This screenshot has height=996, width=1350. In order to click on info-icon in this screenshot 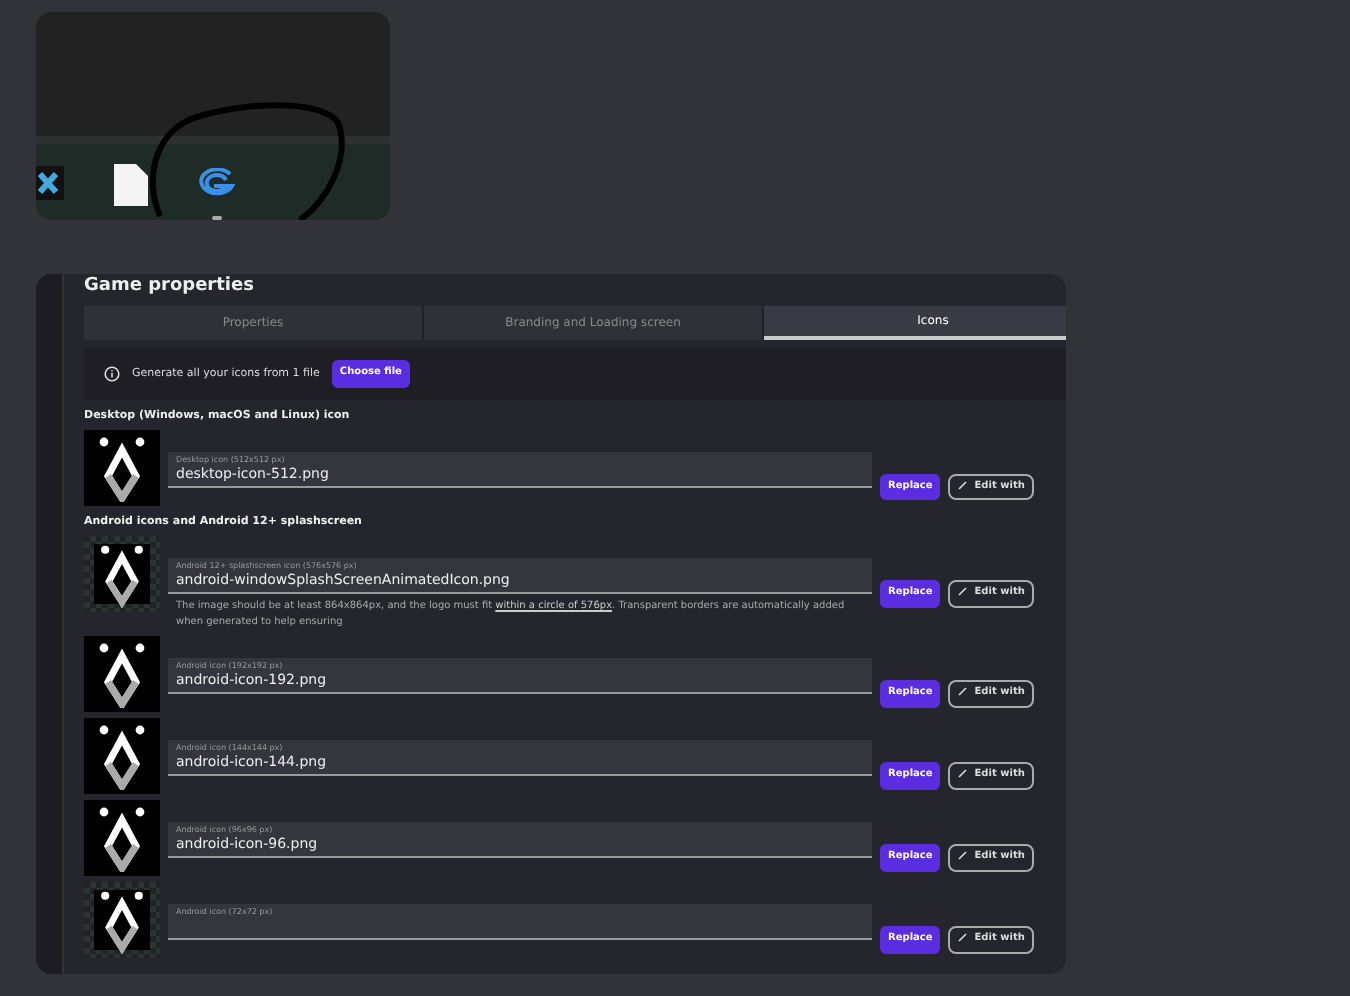, I will do `click(112, 373)`.